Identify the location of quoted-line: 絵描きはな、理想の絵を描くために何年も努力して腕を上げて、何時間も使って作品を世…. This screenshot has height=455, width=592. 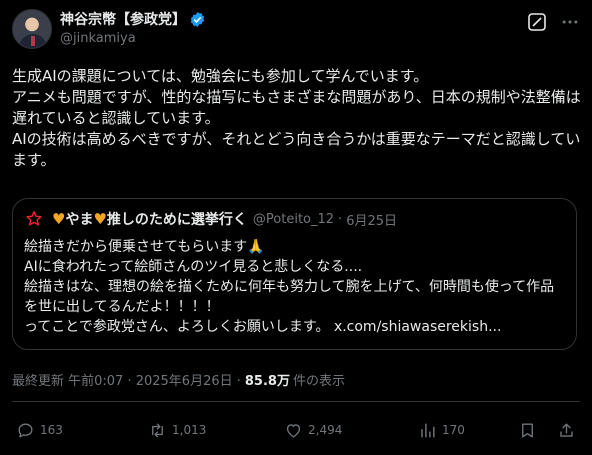
(289, 297).